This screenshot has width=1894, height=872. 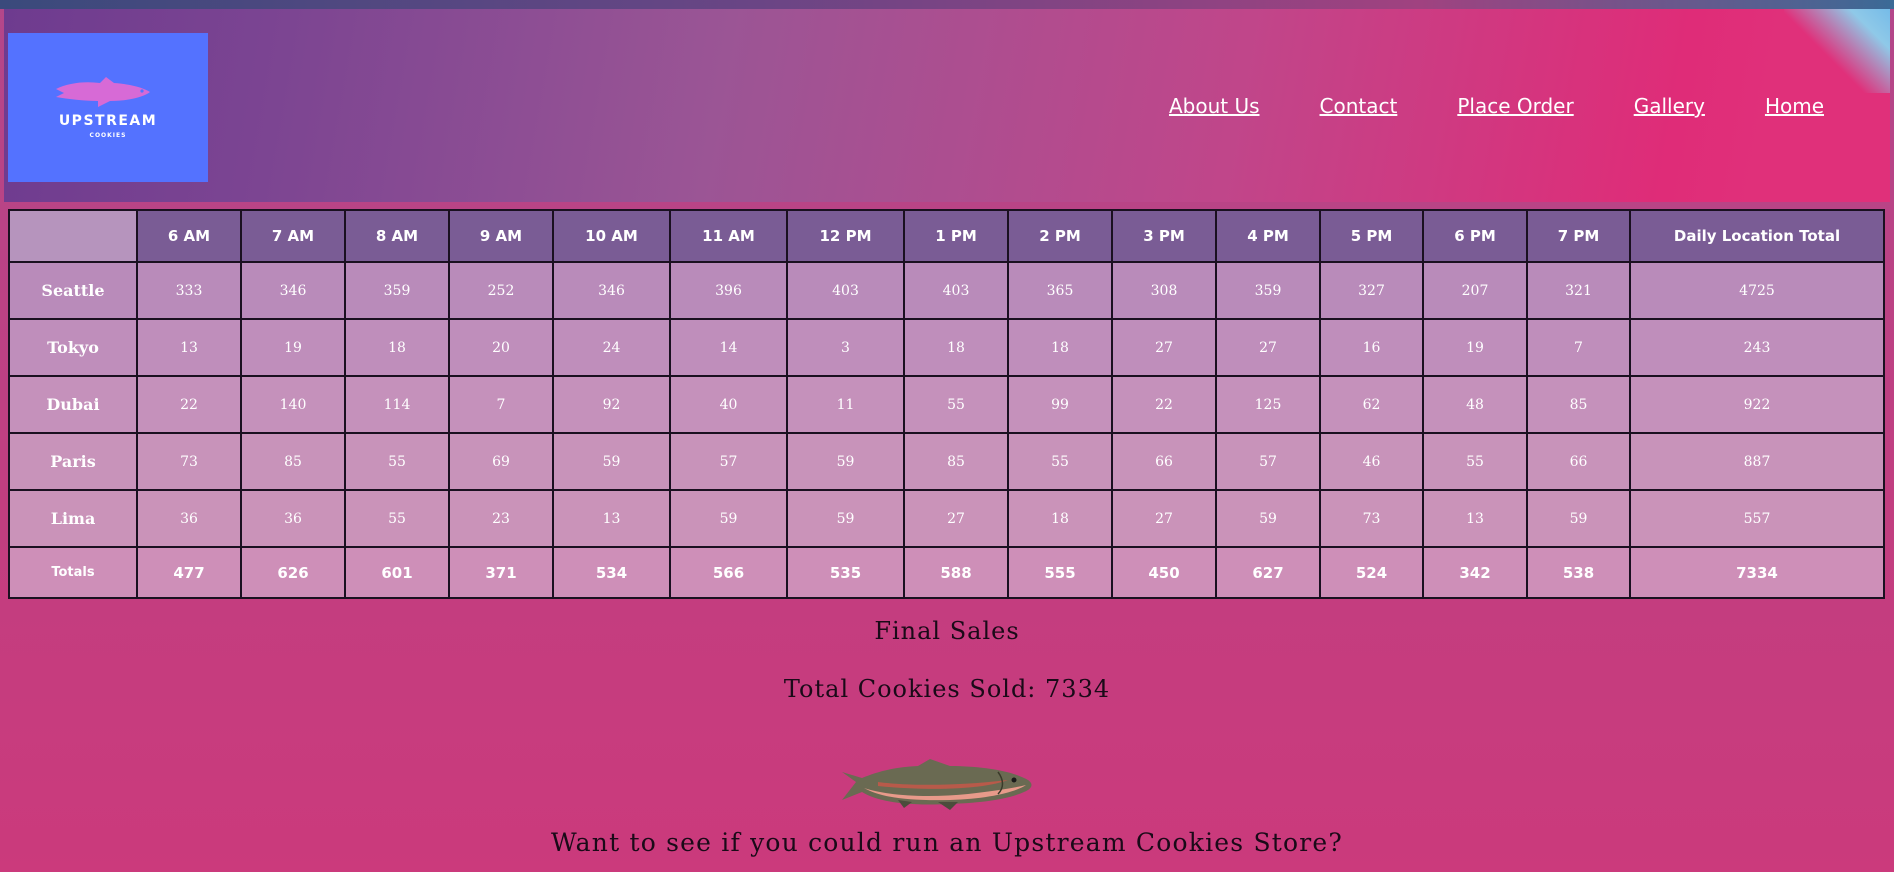 I want to click on location-total-cell: 4725, so click(x=1757, y=290).